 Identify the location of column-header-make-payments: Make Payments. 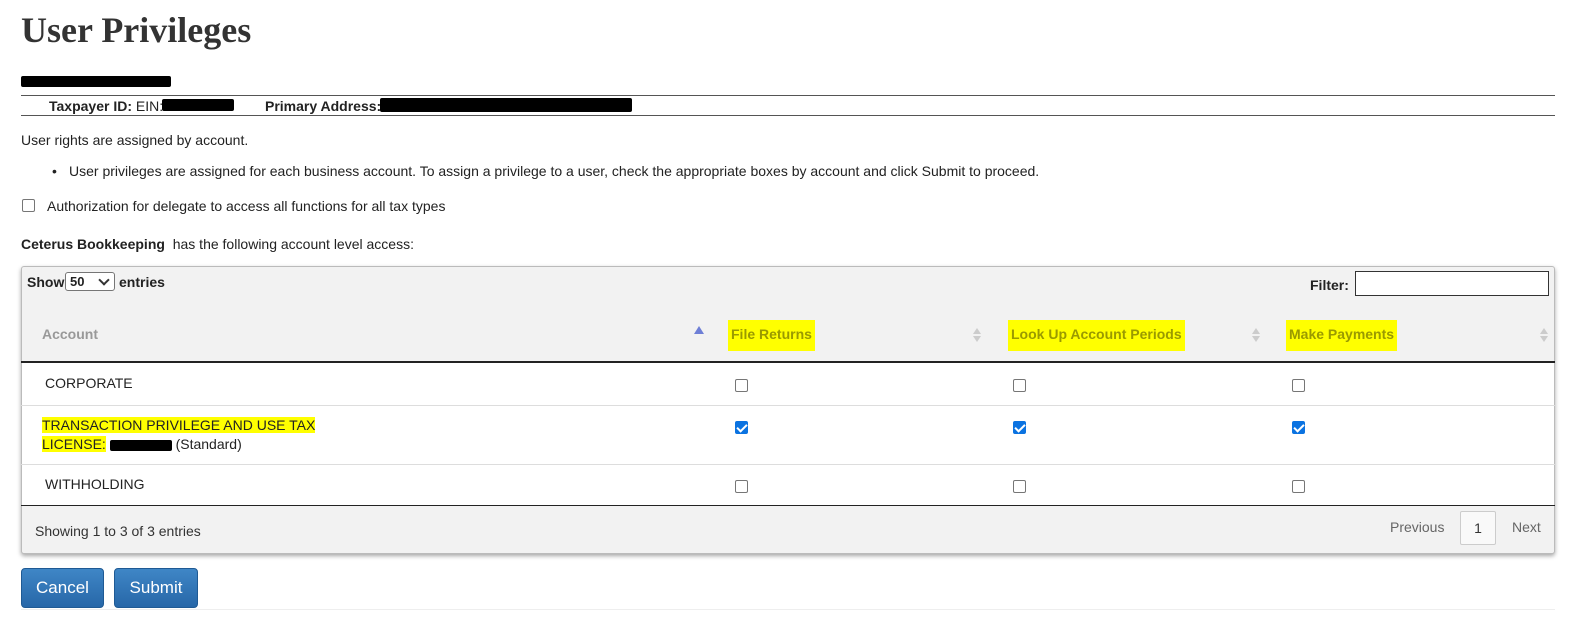
(1342, 335).